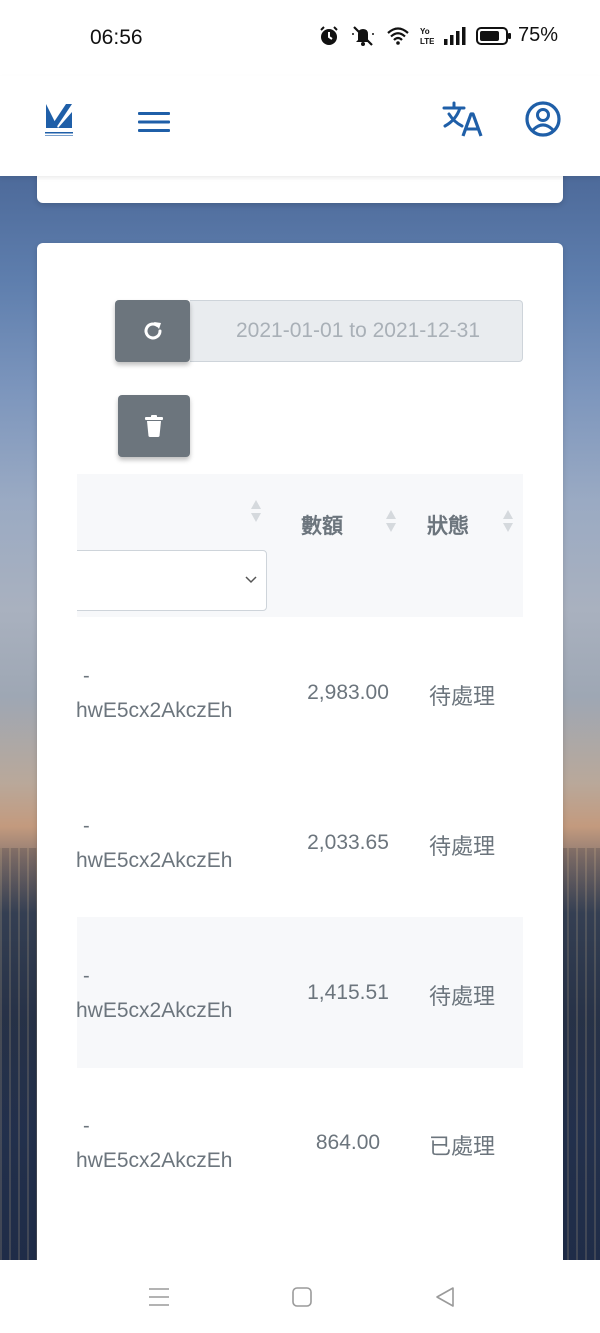 The image size is (600, 1333). What do you see at coordinates (116, 37) in the screenshot?
I see `status-time: 06:56` at bounding box center [116, 37].